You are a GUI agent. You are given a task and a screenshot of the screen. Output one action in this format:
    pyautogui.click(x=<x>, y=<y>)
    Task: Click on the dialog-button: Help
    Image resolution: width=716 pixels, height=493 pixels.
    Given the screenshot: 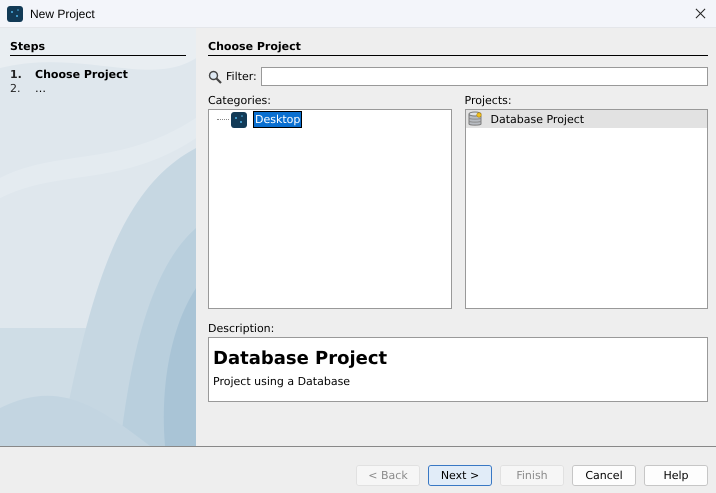 What is the action you would take?
    pyautogui.click(x=676, y=475)
    